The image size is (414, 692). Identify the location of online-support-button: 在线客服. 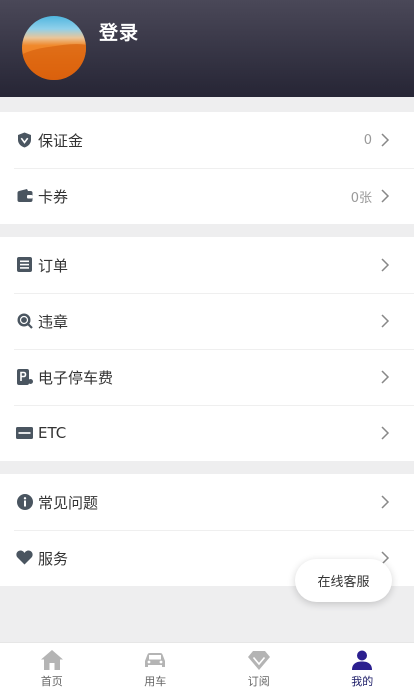
(343, 580).